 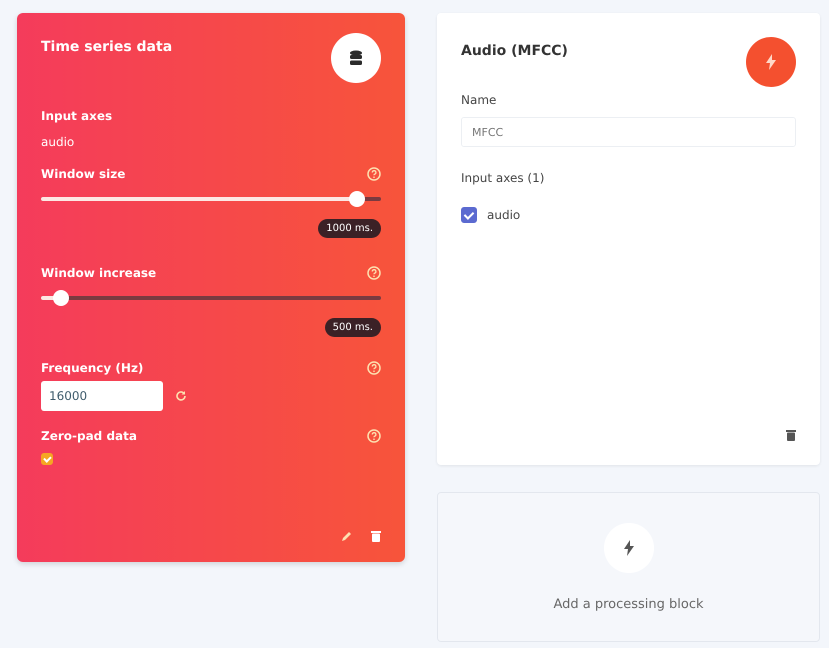 I want to click on name-field: MFCC, so click(x=628, y=132).